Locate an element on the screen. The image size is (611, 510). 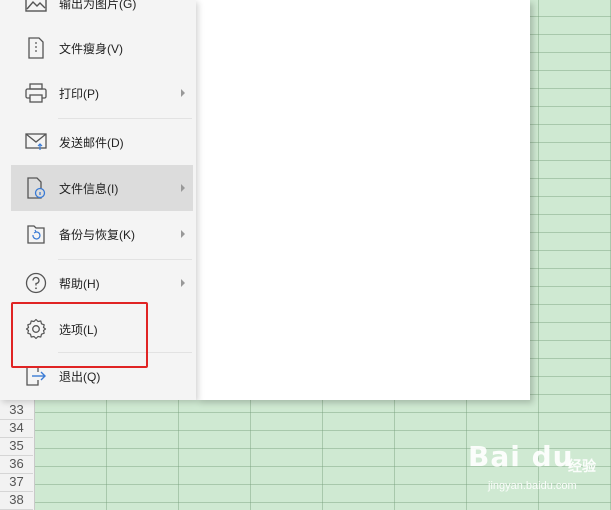
row-number: 36 is located at coordinates (16, 464).